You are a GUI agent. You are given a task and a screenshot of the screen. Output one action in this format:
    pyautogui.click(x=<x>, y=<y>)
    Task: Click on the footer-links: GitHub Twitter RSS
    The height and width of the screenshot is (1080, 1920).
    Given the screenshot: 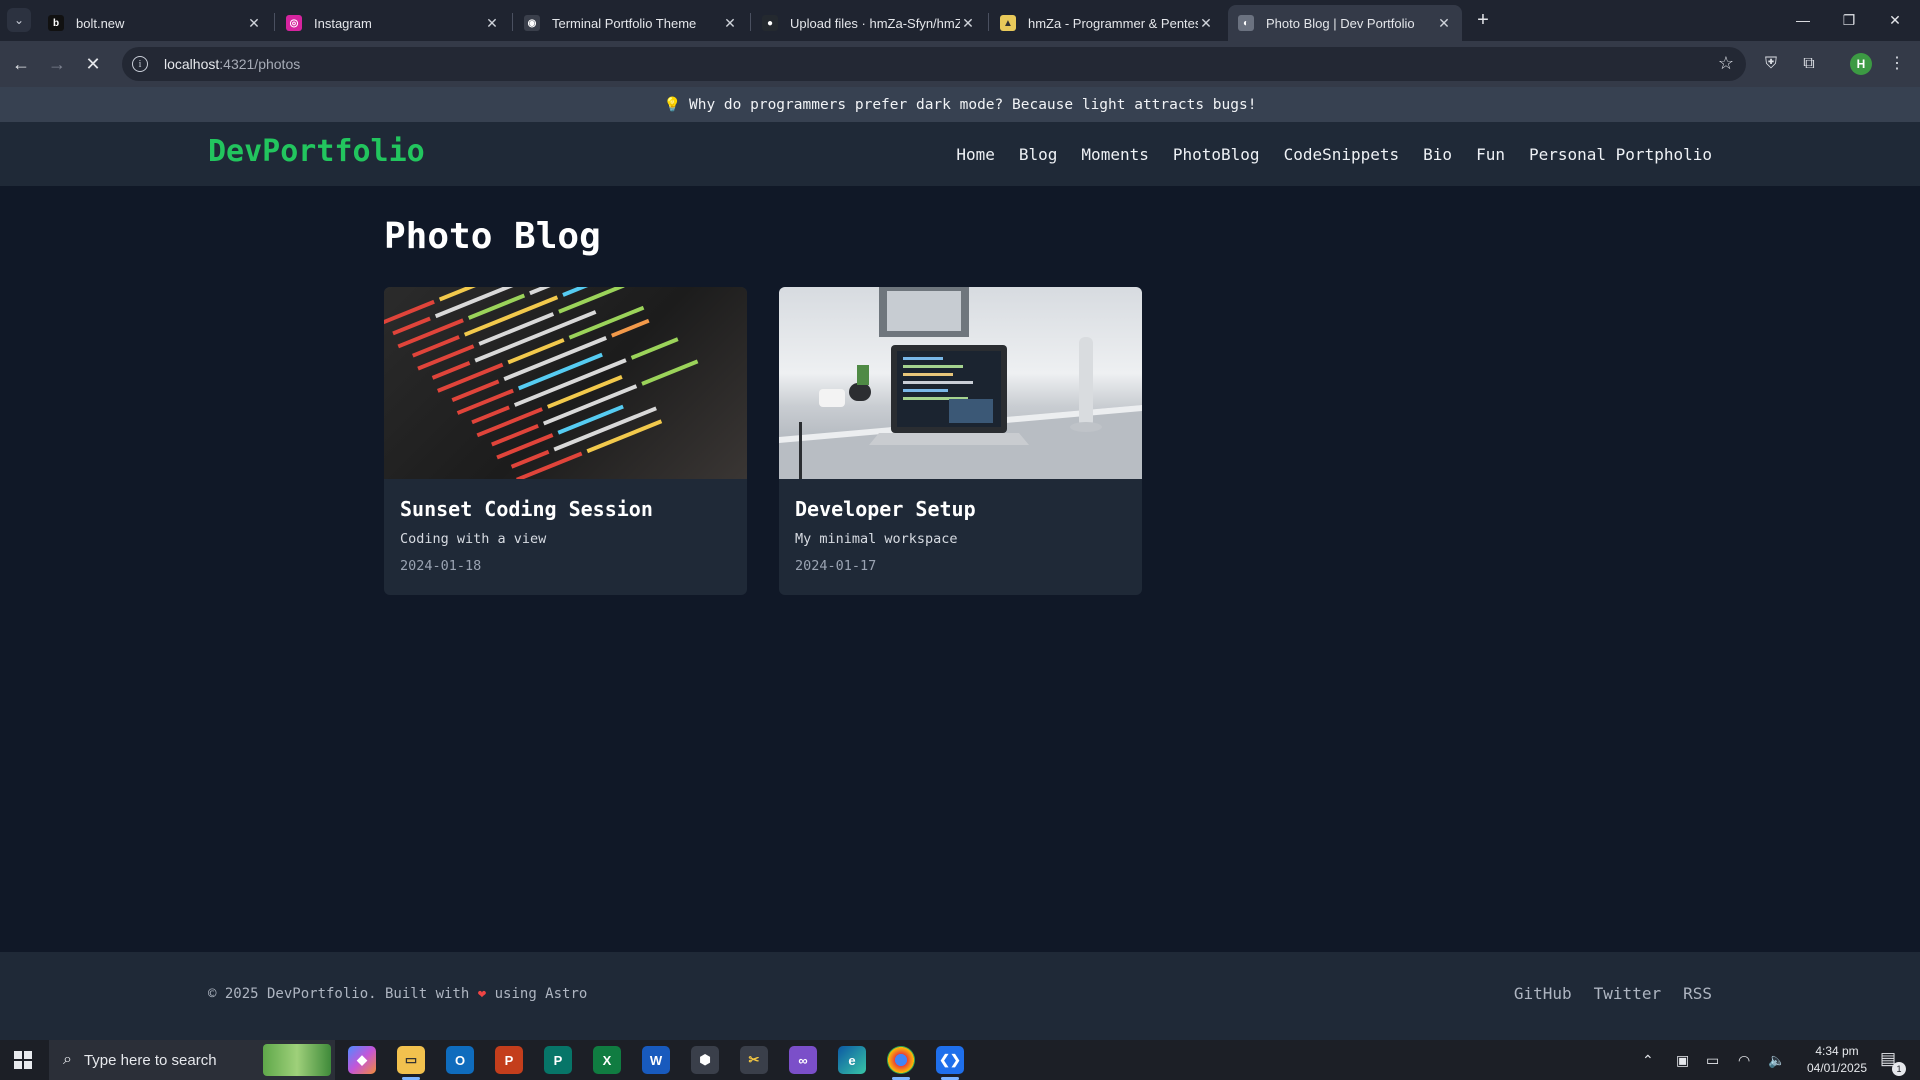 What is the action you would take?
    pyautogui.click(x=1613, y=993)
    